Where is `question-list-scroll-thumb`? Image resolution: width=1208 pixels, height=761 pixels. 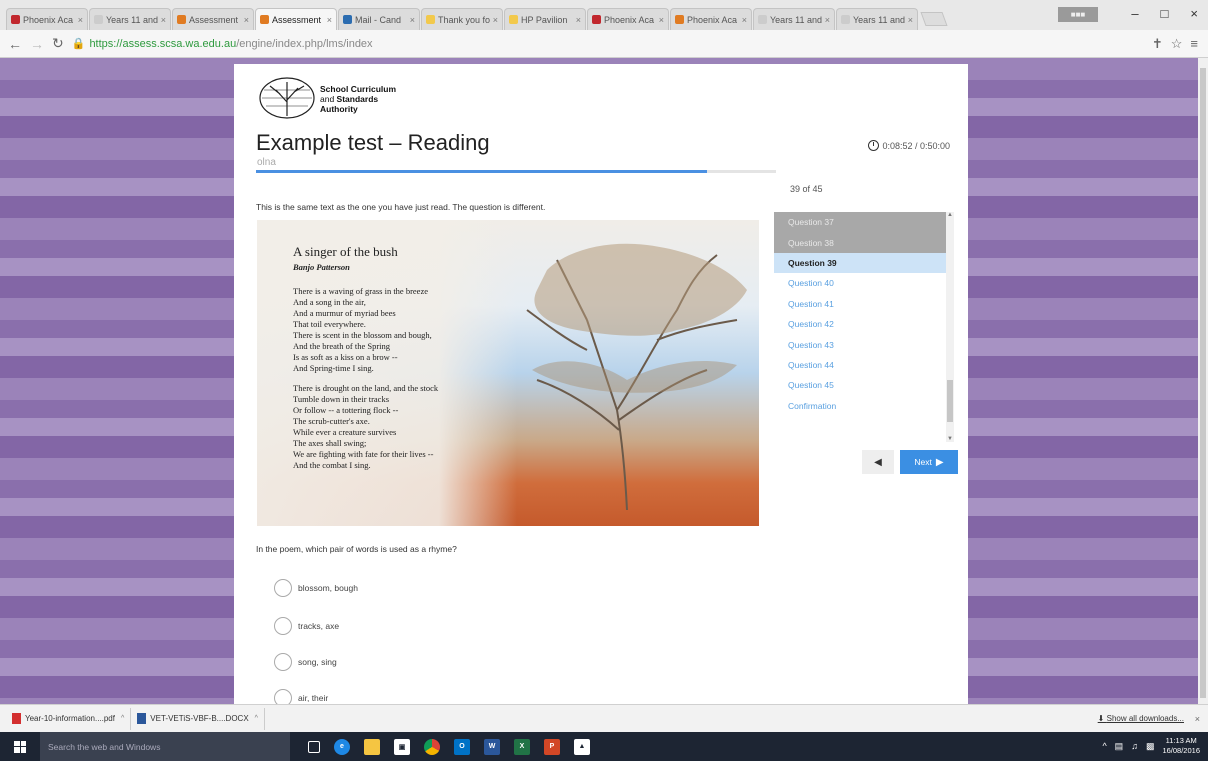 question-list-scroll-thumb is located at coordinates (950, 401).